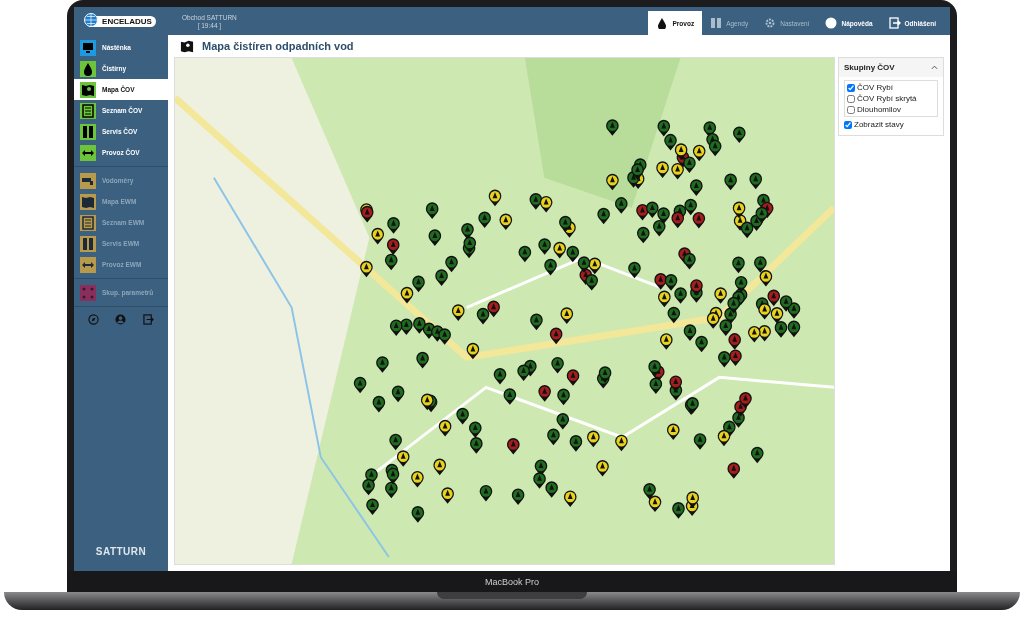 The height and width of the screenshot is (623, 1024). What do you see at coordinates (91, 19) in the screenshot?
I see `globe-icon` at bounding box center [91, 19].